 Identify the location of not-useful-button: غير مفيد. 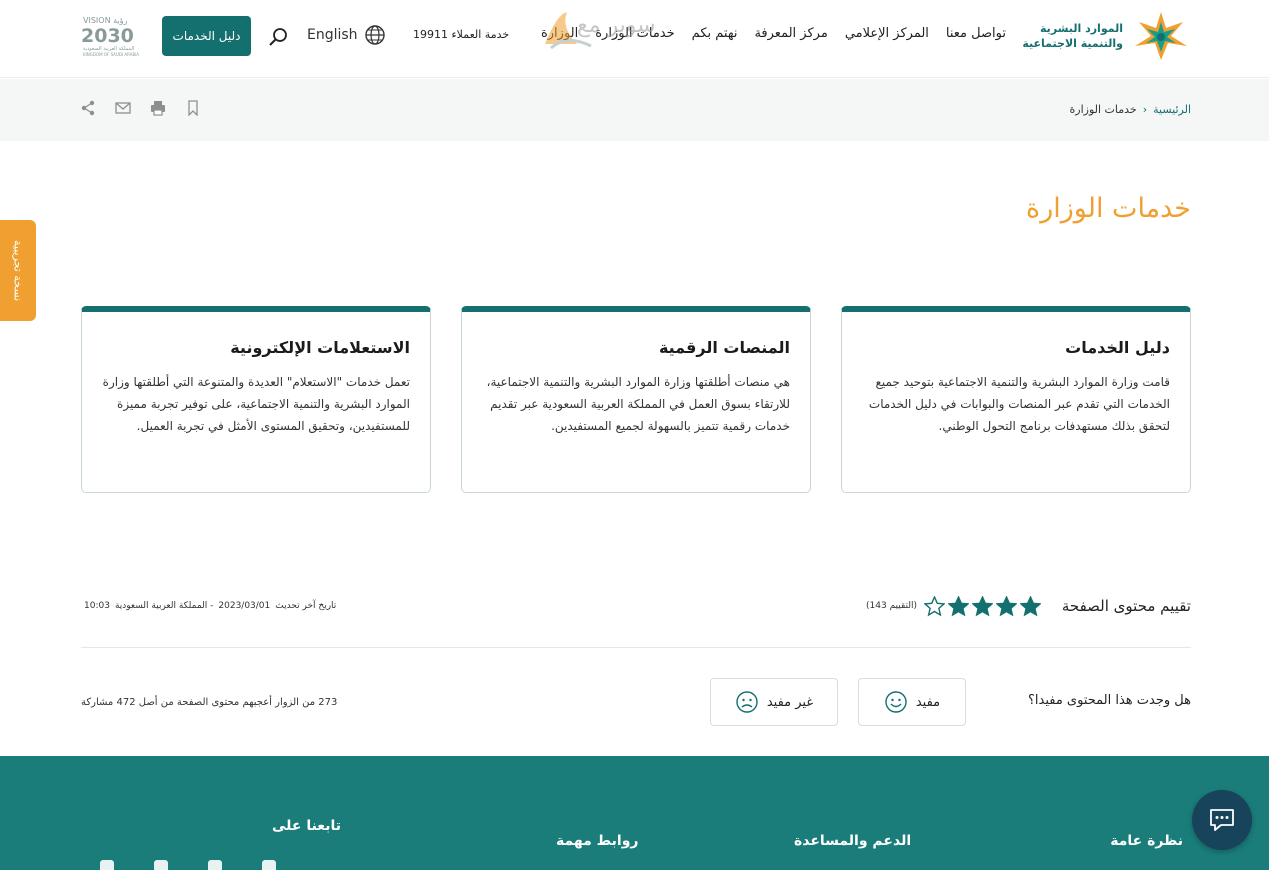
(774, 702).